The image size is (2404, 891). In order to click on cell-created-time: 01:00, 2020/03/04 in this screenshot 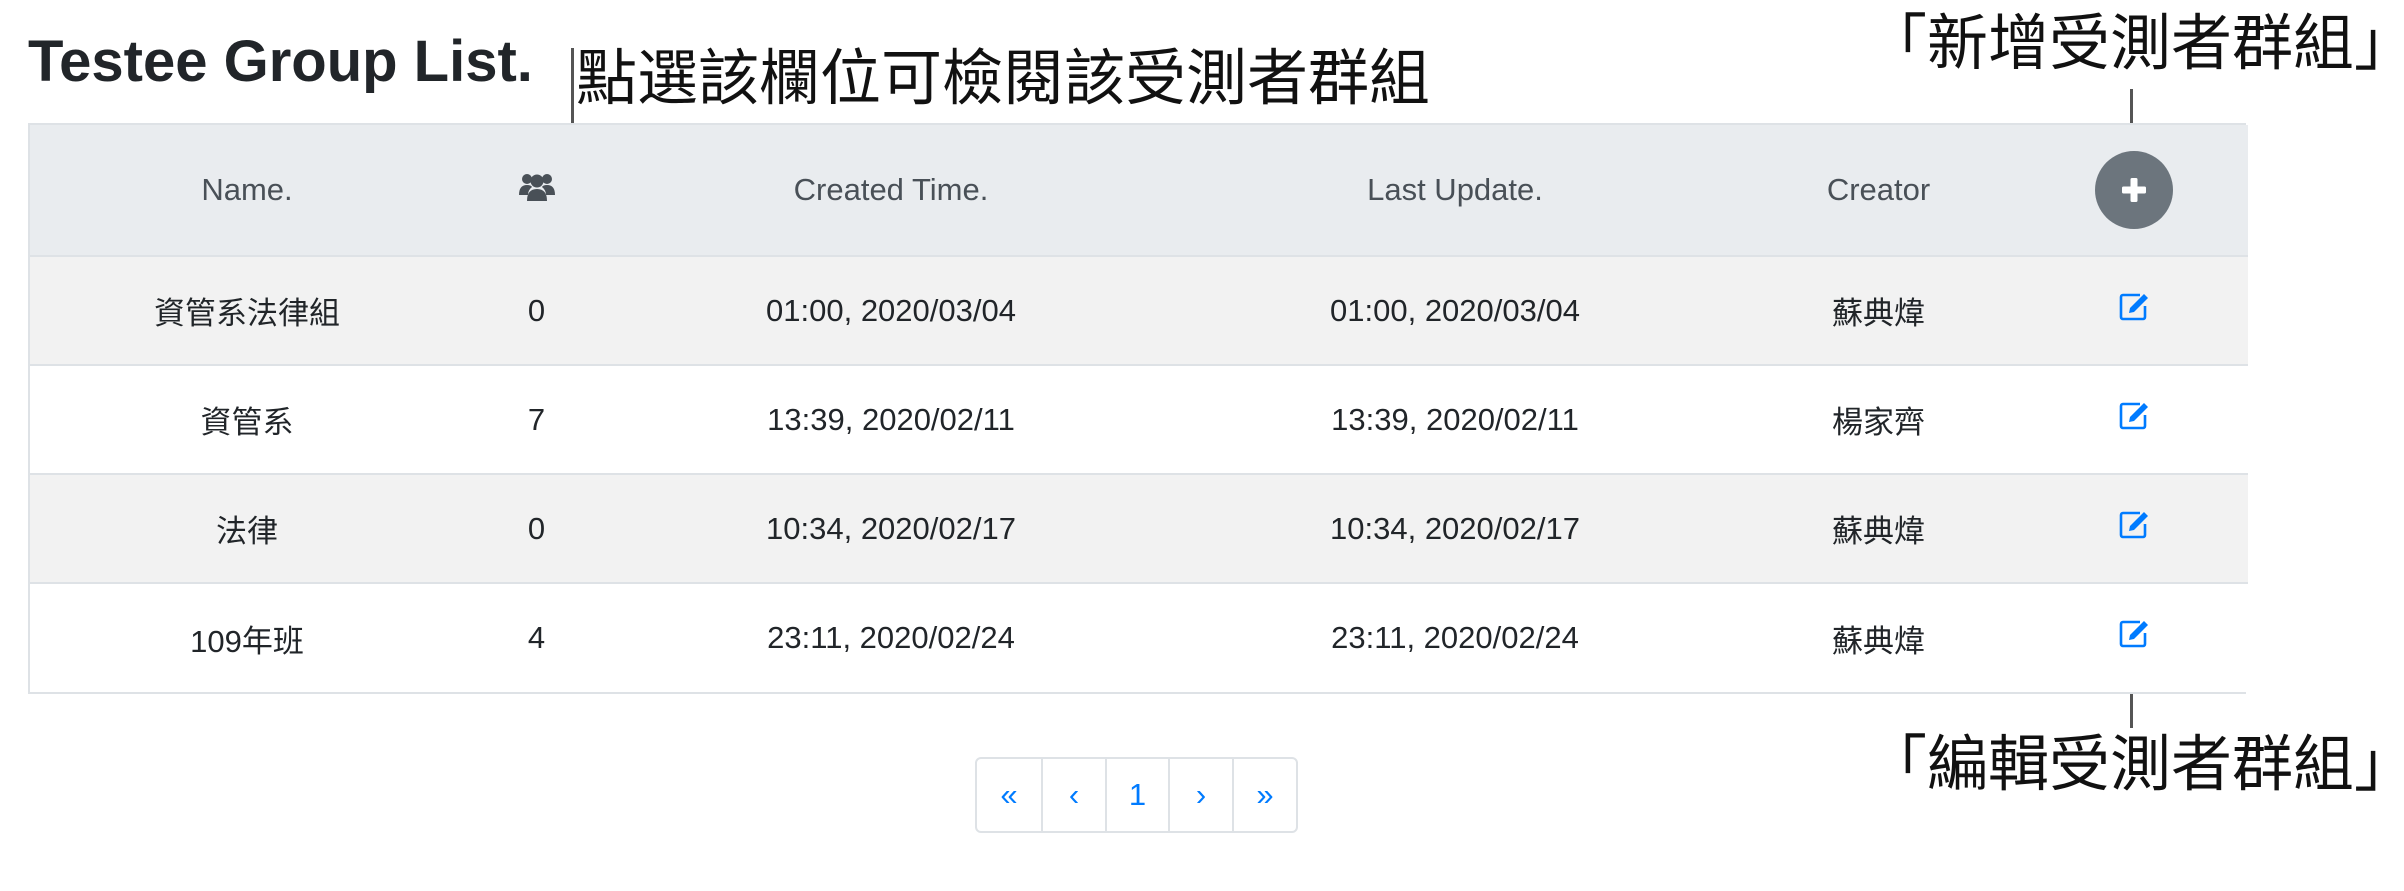, I will do `click(891, 310)`.